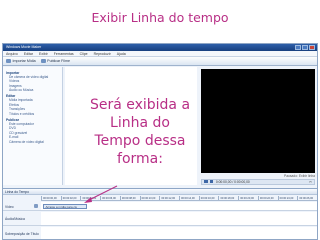 This screenshot has height=240, width=320. Describe the element at coordinates (70, 198) in the screenshot. I see `ruler-tick: 00:00:02,00` at that location.